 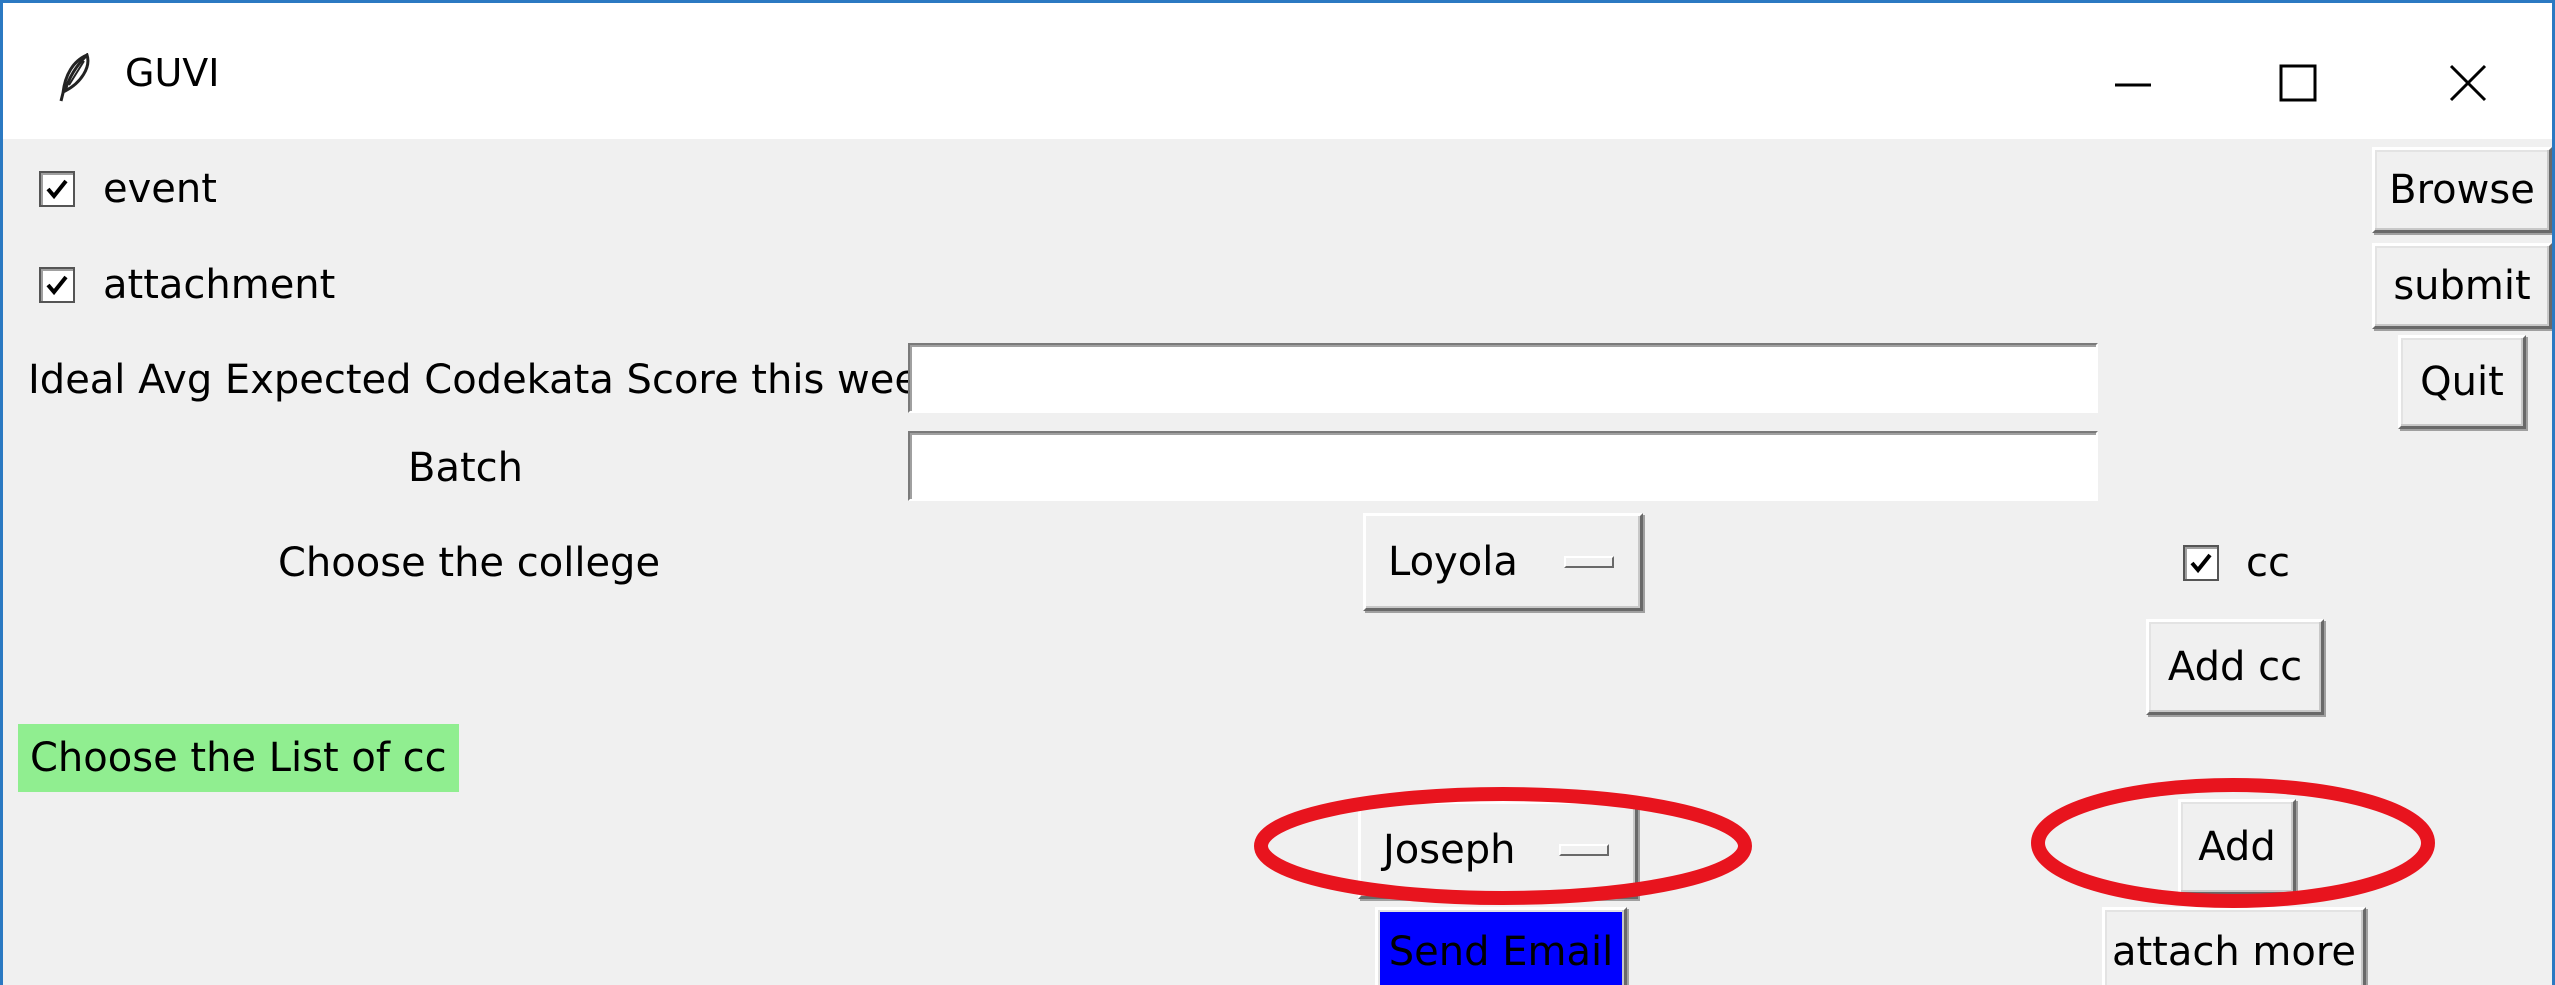 What do you see at coordinates (1503, 846) in the screenshot?
I see `highlight-ellipse-cc-dropdown` at bounding box center [1503, 846].